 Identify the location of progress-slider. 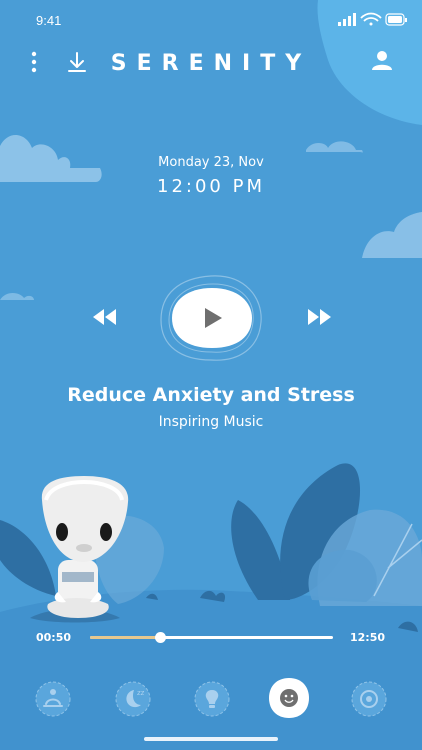
(211, 637).